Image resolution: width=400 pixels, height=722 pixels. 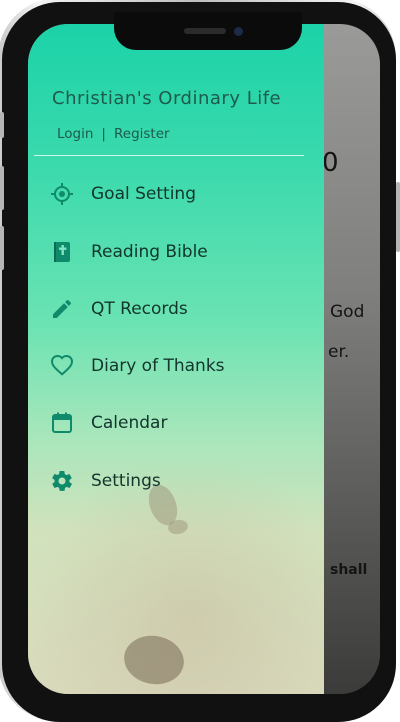 I want to click on menu-item-qt-records: QT Records, so click(x=176, y=309).